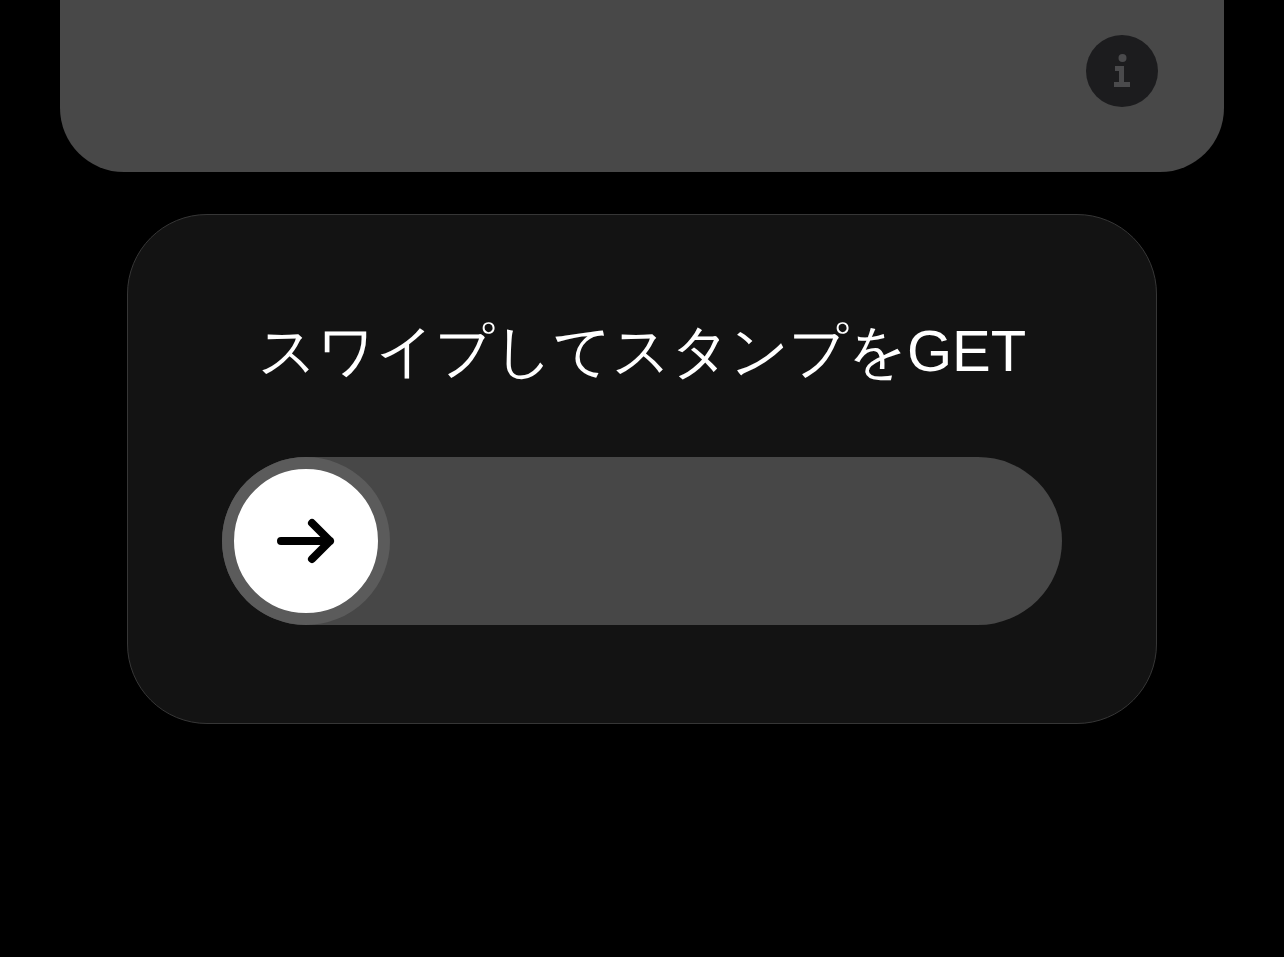 Image resolution: width=1284 pixels, height=957 pixels. I want to click on card-title: スワイプしてスタンプをGET, so click(642, 351).